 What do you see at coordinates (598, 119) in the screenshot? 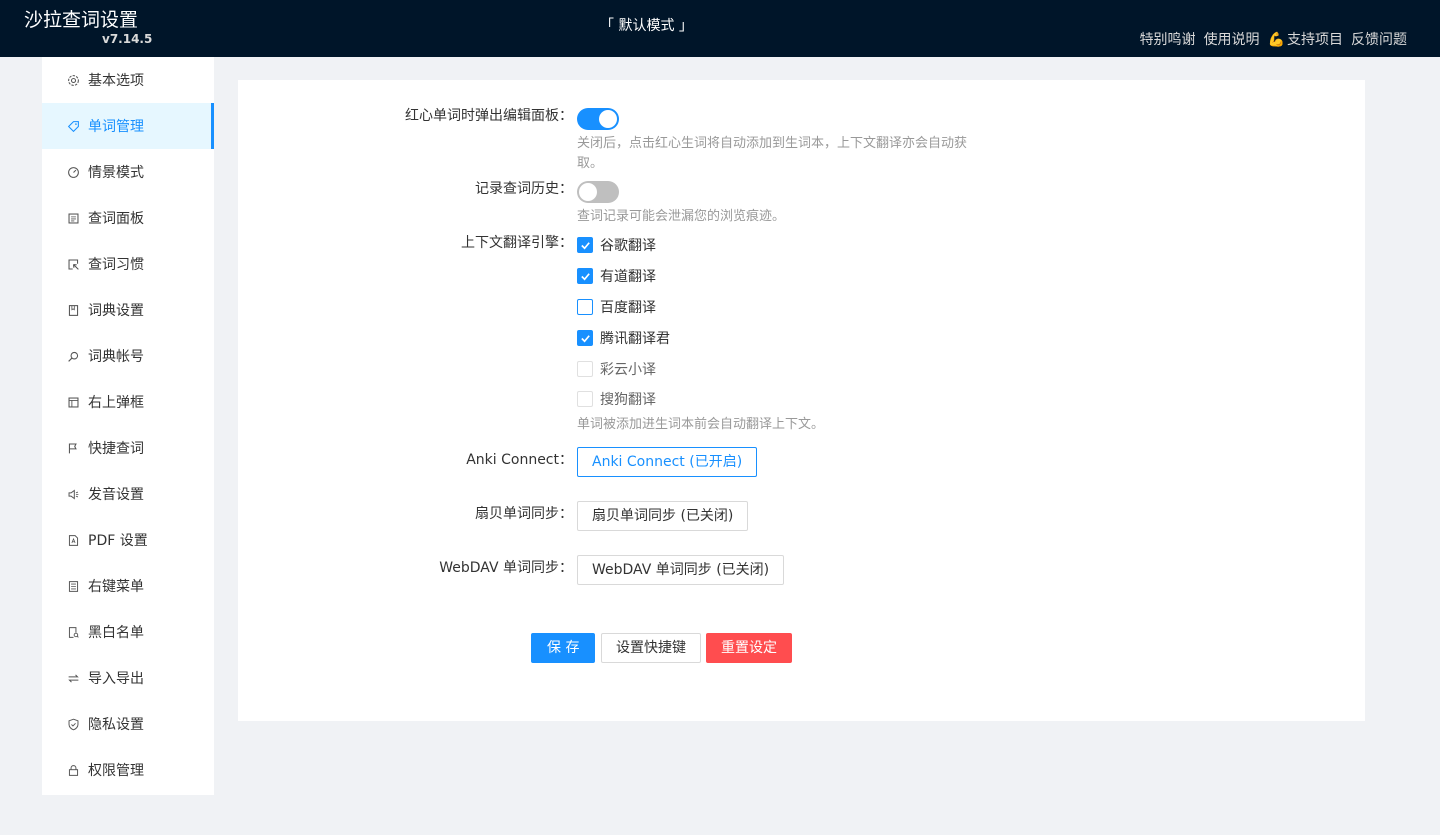
I see `edit-panel-toggle` at bounding box center [598, 119].